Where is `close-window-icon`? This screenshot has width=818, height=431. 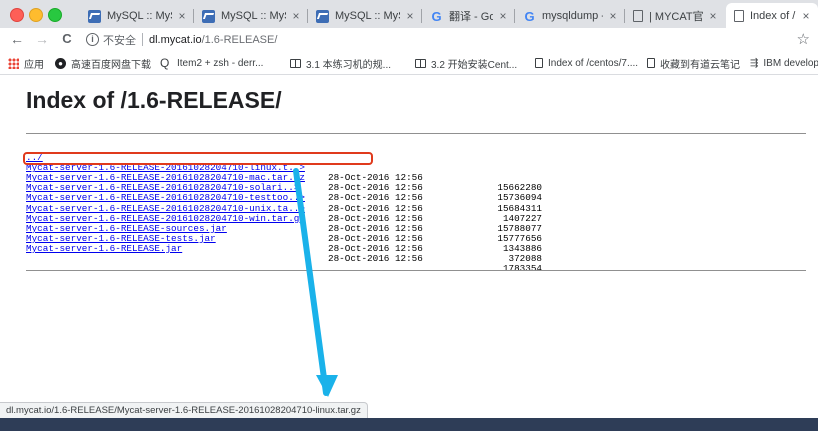
close-window-icon is located at coordinates (17, 15).